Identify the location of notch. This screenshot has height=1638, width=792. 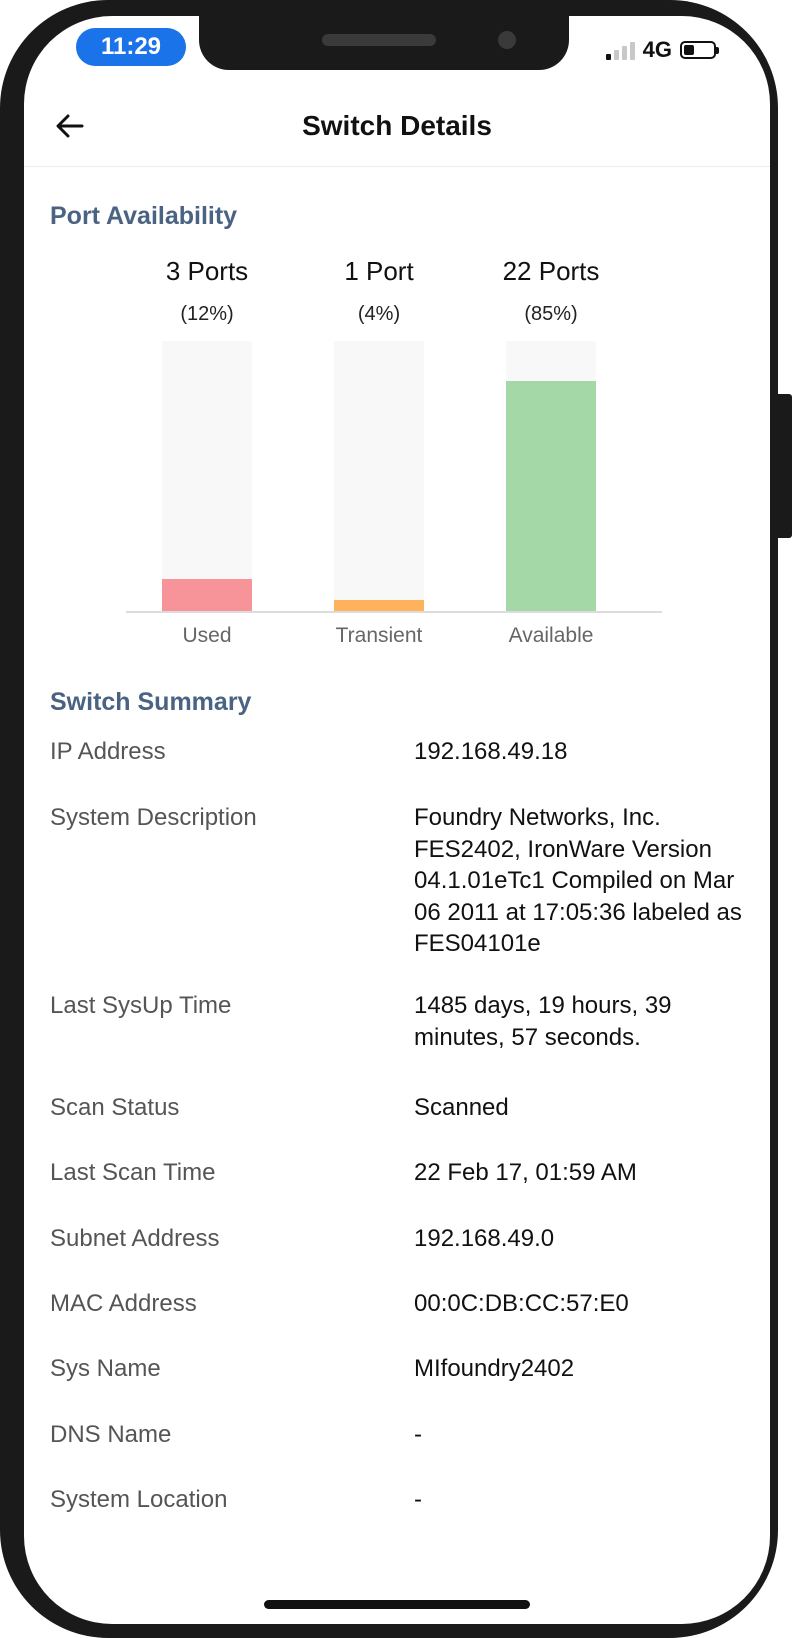
(384, 43).